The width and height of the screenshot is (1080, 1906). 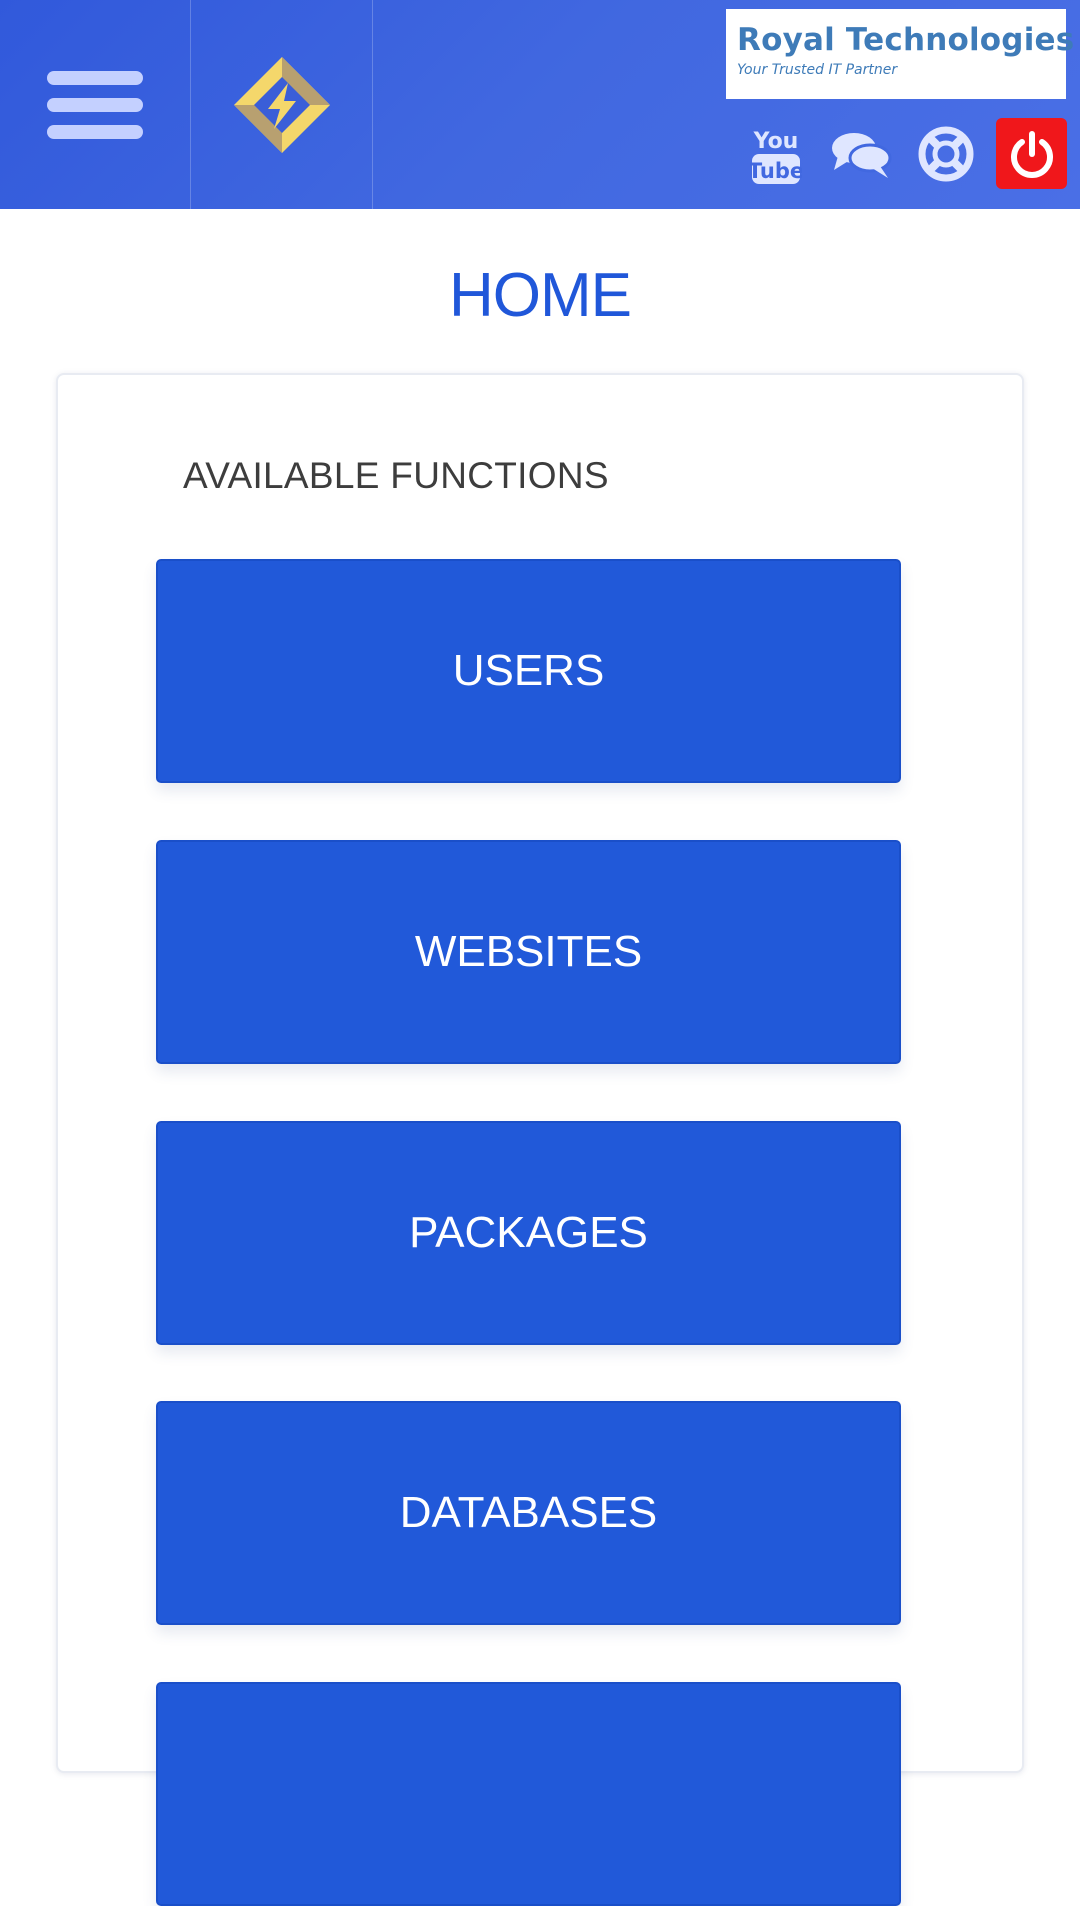 What do you see at coordinates (396, 475) in the screenshot?
I see `available-functions-heading: AVAILABLE FUNCTIONS` at bounding box center [396, 475].